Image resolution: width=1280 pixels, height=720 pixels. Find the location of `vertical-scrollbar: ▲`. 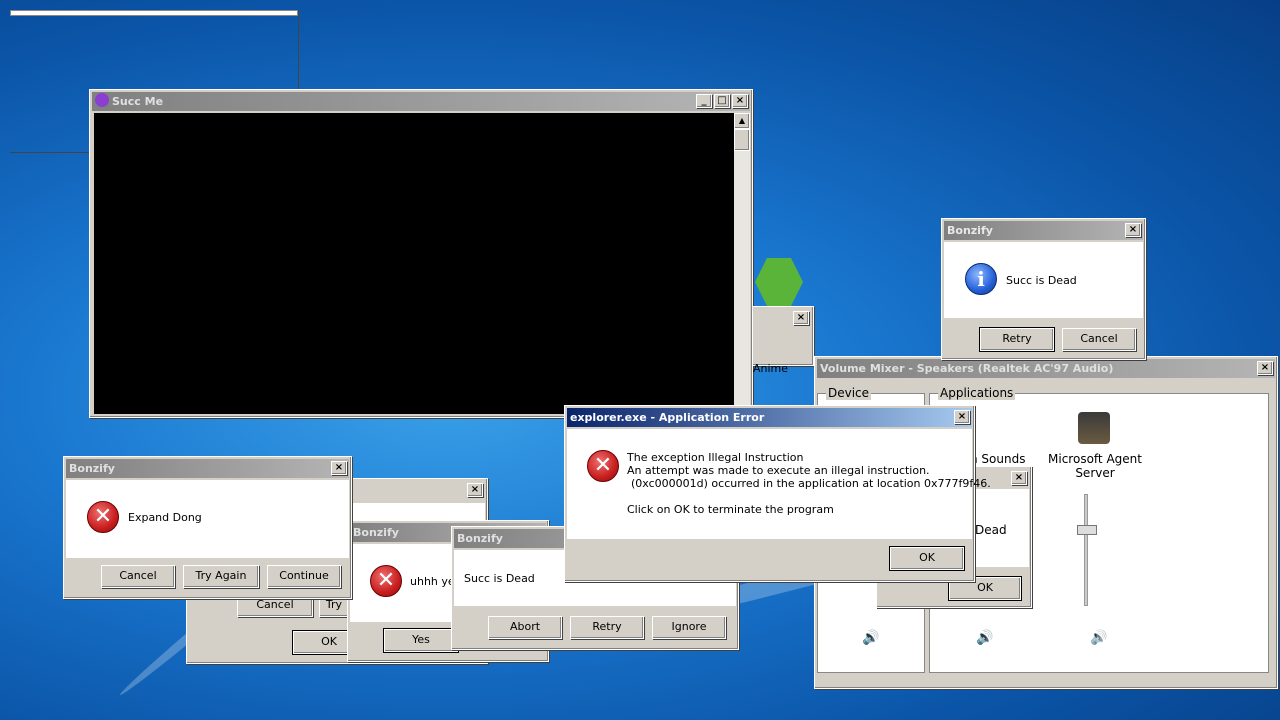

vertical-scrollbar: ▲ is located at coordinates (742, 263).